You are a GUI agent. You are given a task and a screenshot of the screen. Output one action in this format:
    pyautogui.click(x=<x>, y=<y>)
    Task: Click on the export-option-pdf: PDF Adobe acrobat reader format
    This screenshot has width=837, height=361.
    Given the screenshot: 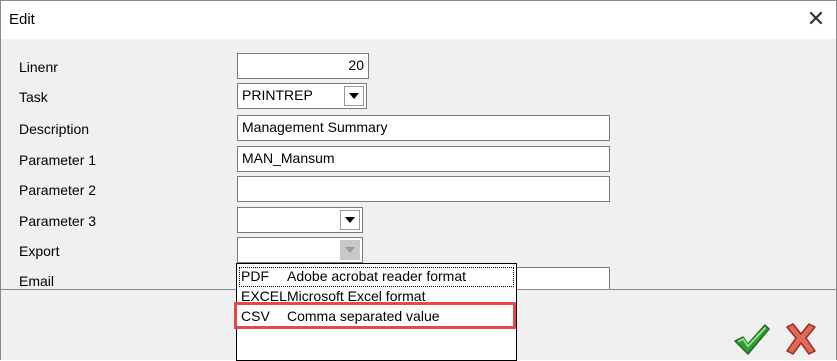 What is the action you would take?
    pyautogui.click(x=376, y=277)
    